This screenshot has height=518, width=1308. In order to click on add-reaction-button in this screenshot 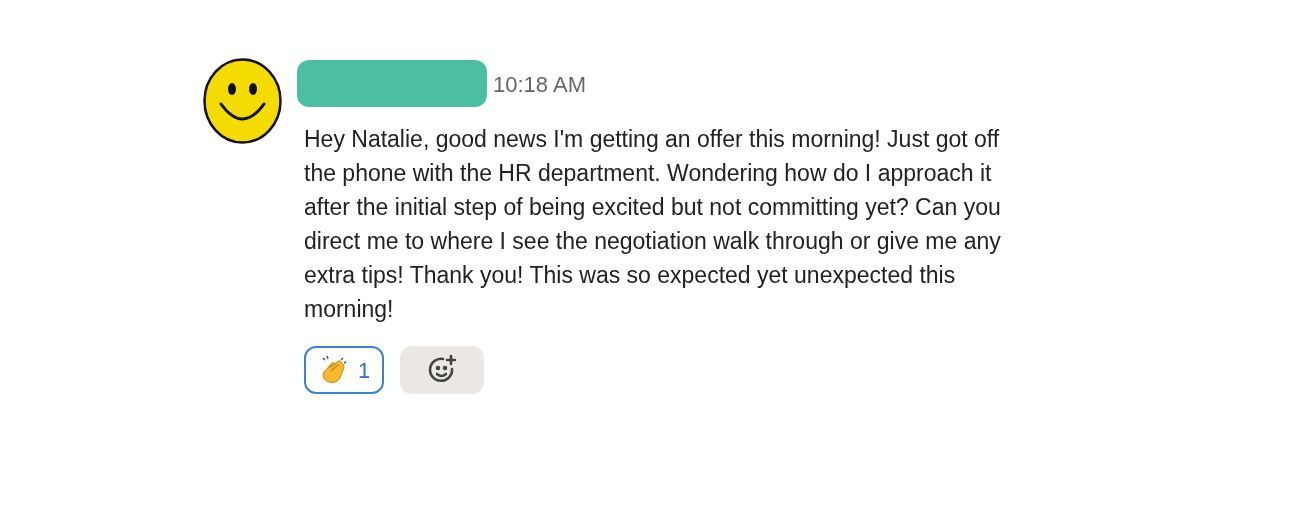, I will do `click(442, 370)`.